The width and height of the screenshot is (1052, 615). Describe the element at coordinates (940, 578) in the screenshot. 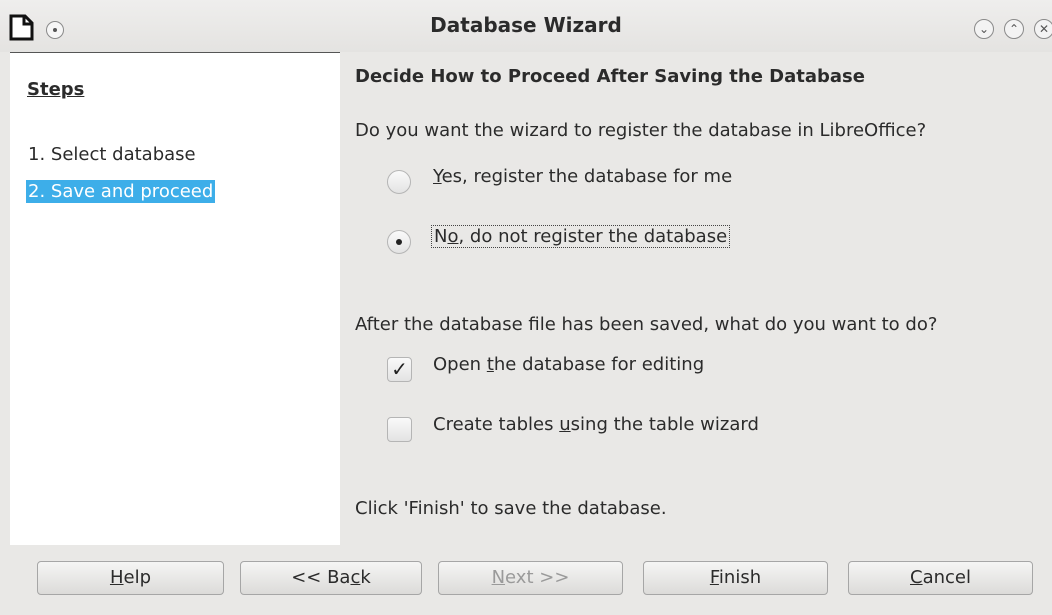

I see `cancel-button: Cancel` at that location.